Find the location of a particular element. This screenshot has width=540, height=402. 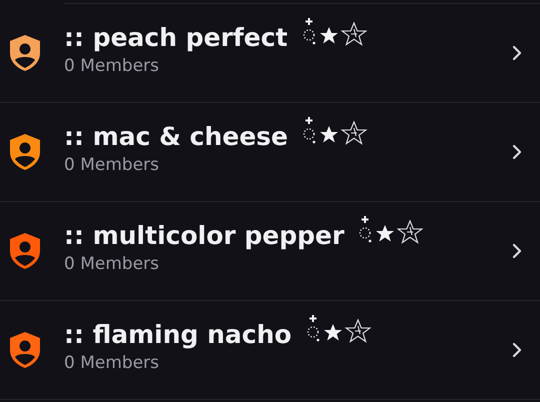

role-name: :: peach perfect is located at coordinates (176, 37).